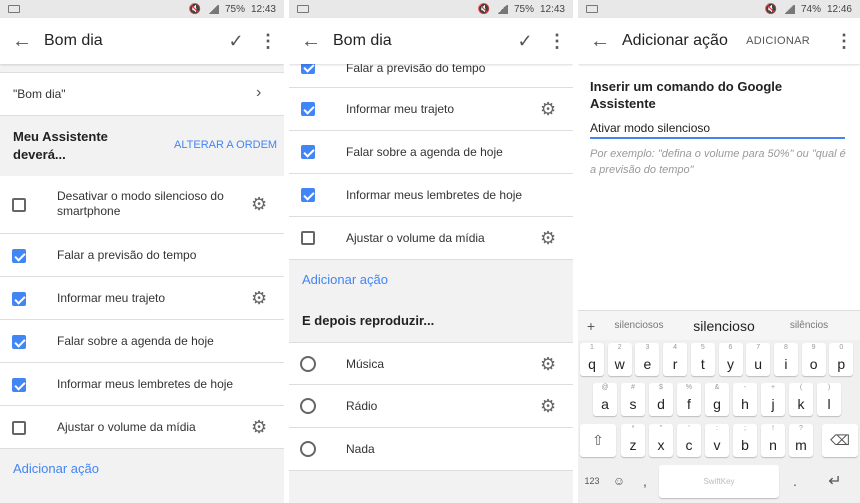 The height and width of the screenshot is (503, 860). I want to click on enter-key: ↵, so click(835, 481).